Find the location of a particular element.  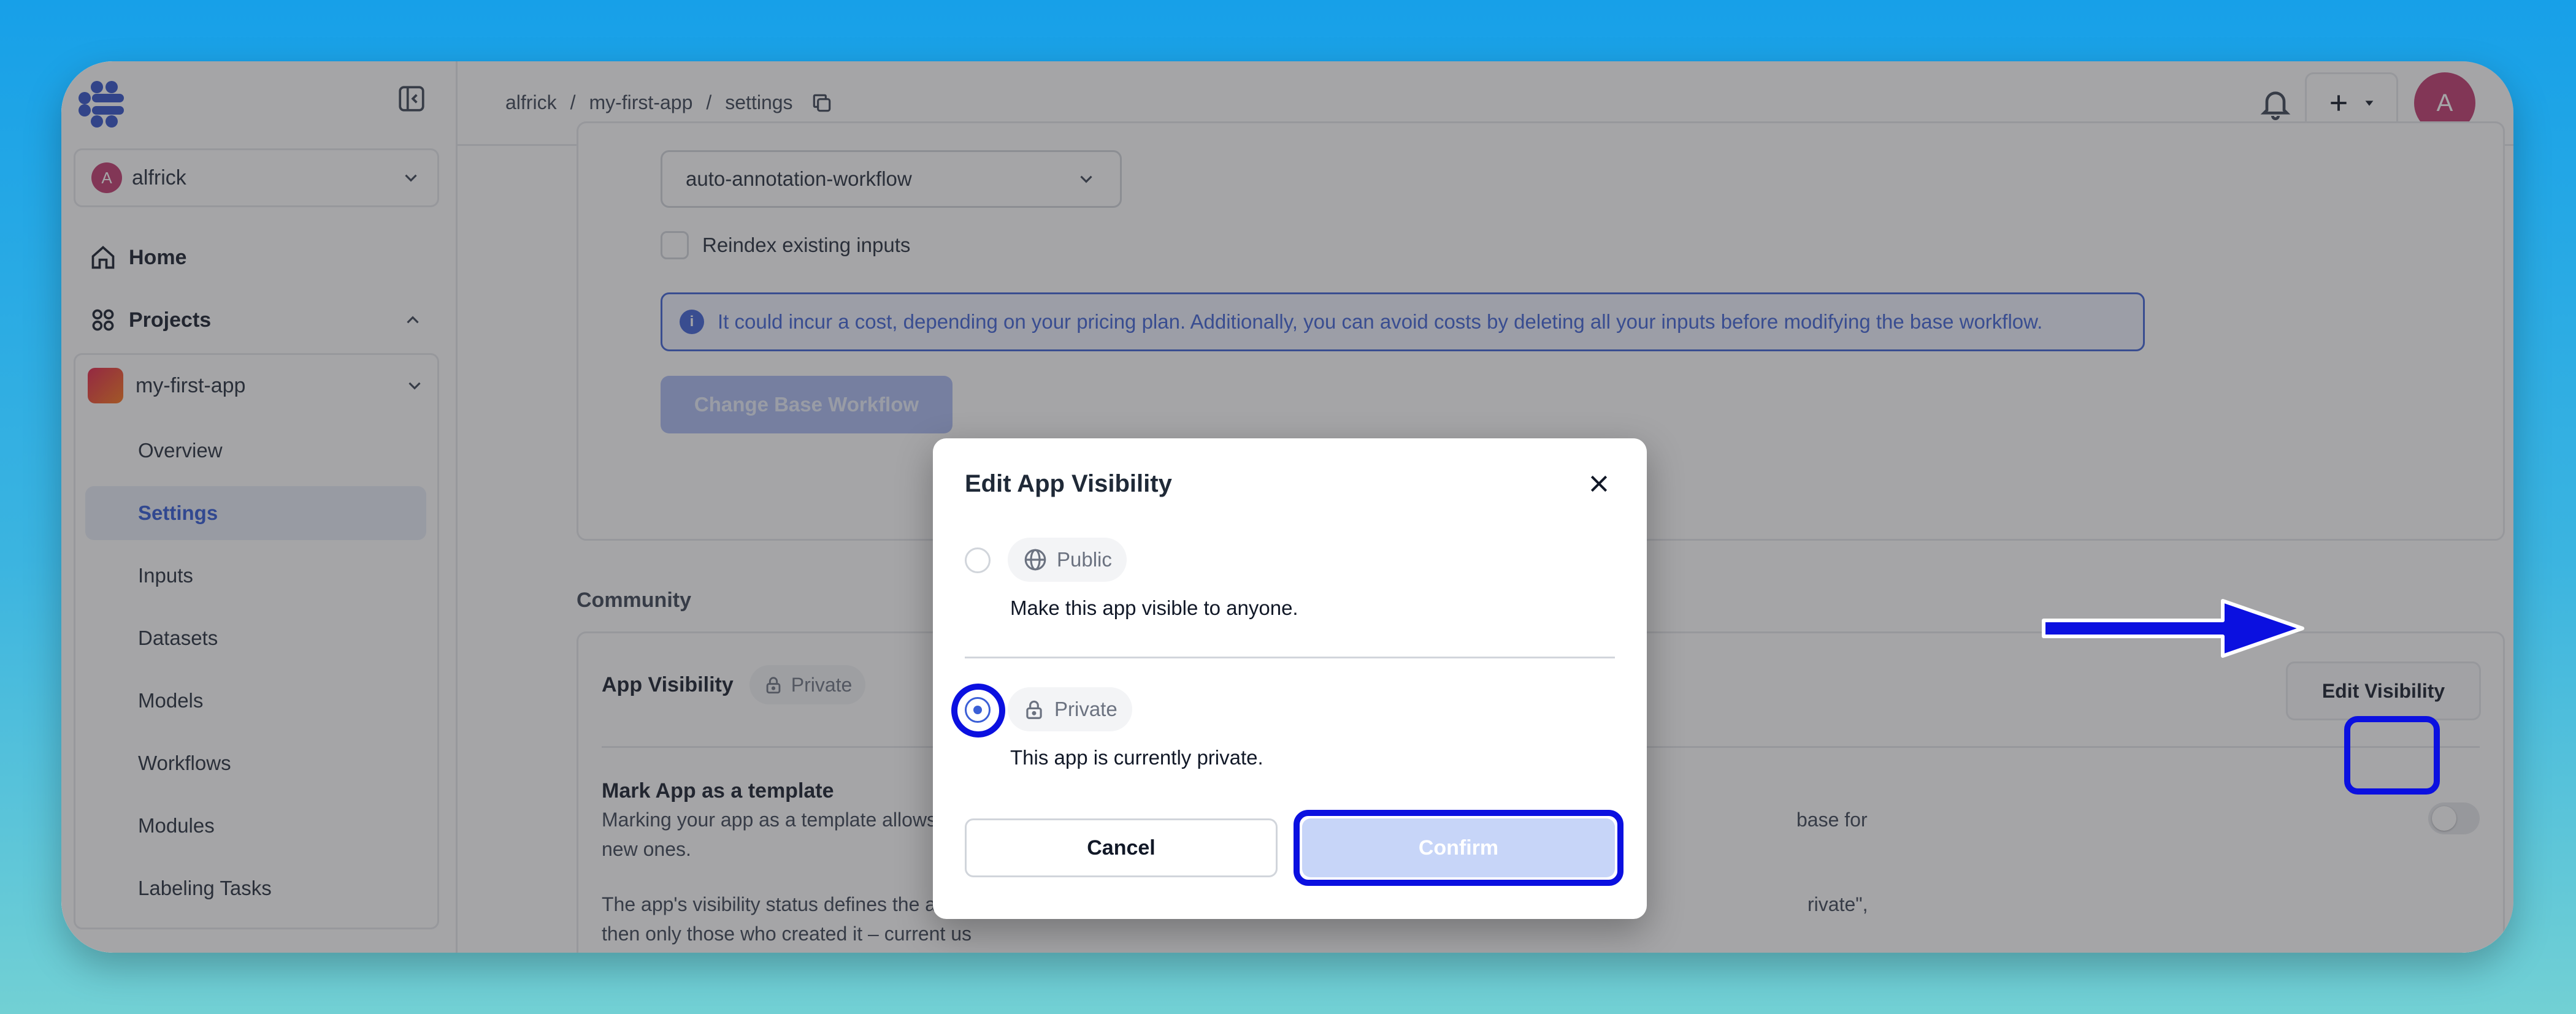

private-option-badge: Private is located at coordinates (1070, 709).